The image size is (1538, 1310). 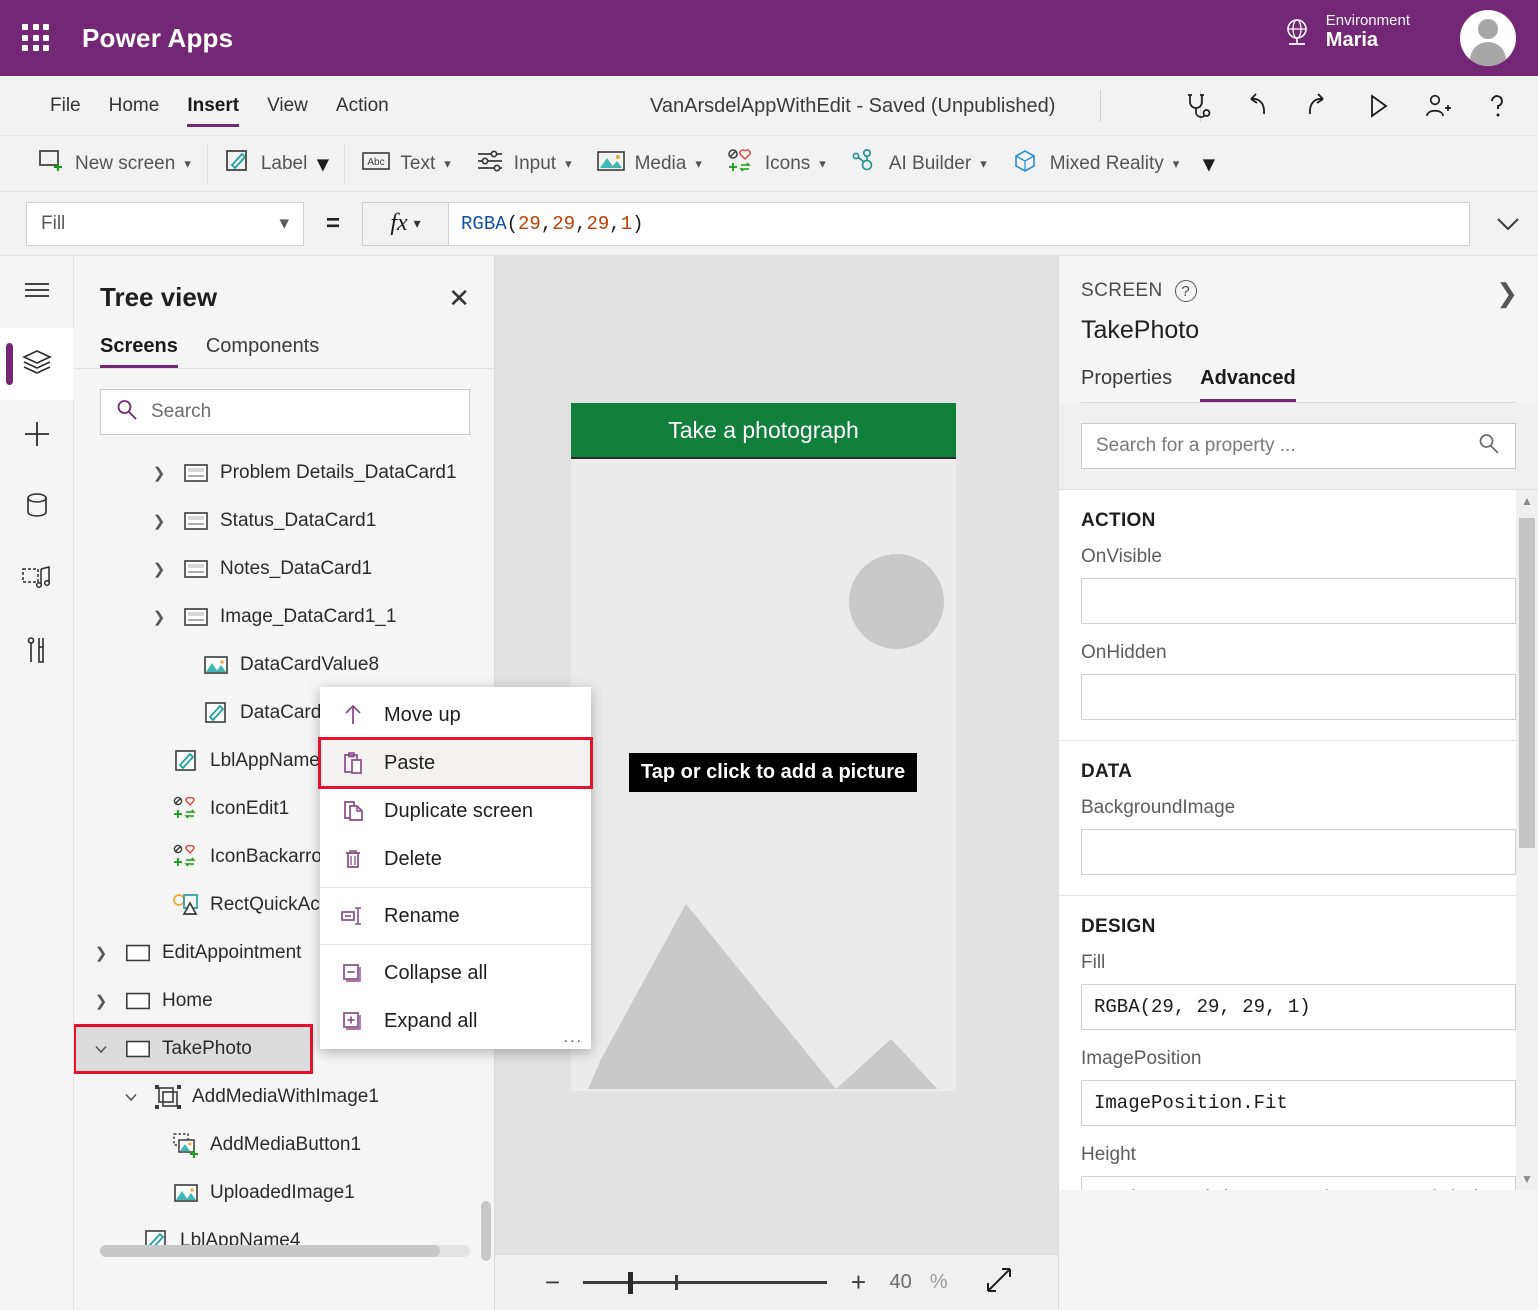 What do you see at coordinates (37, 580) in the screenshot?
I see `sidebar-item-media` at bounding box center [37, 580].